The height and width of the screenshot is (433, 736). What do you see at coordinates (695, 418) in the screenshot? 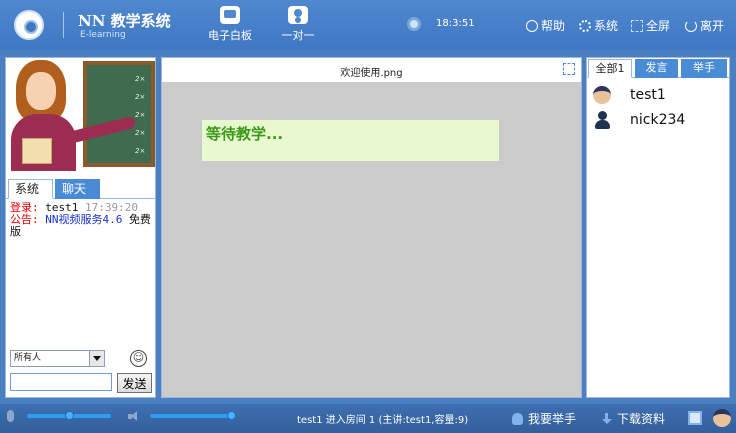
I see `layout-icon` at bounding box center [695, 418].